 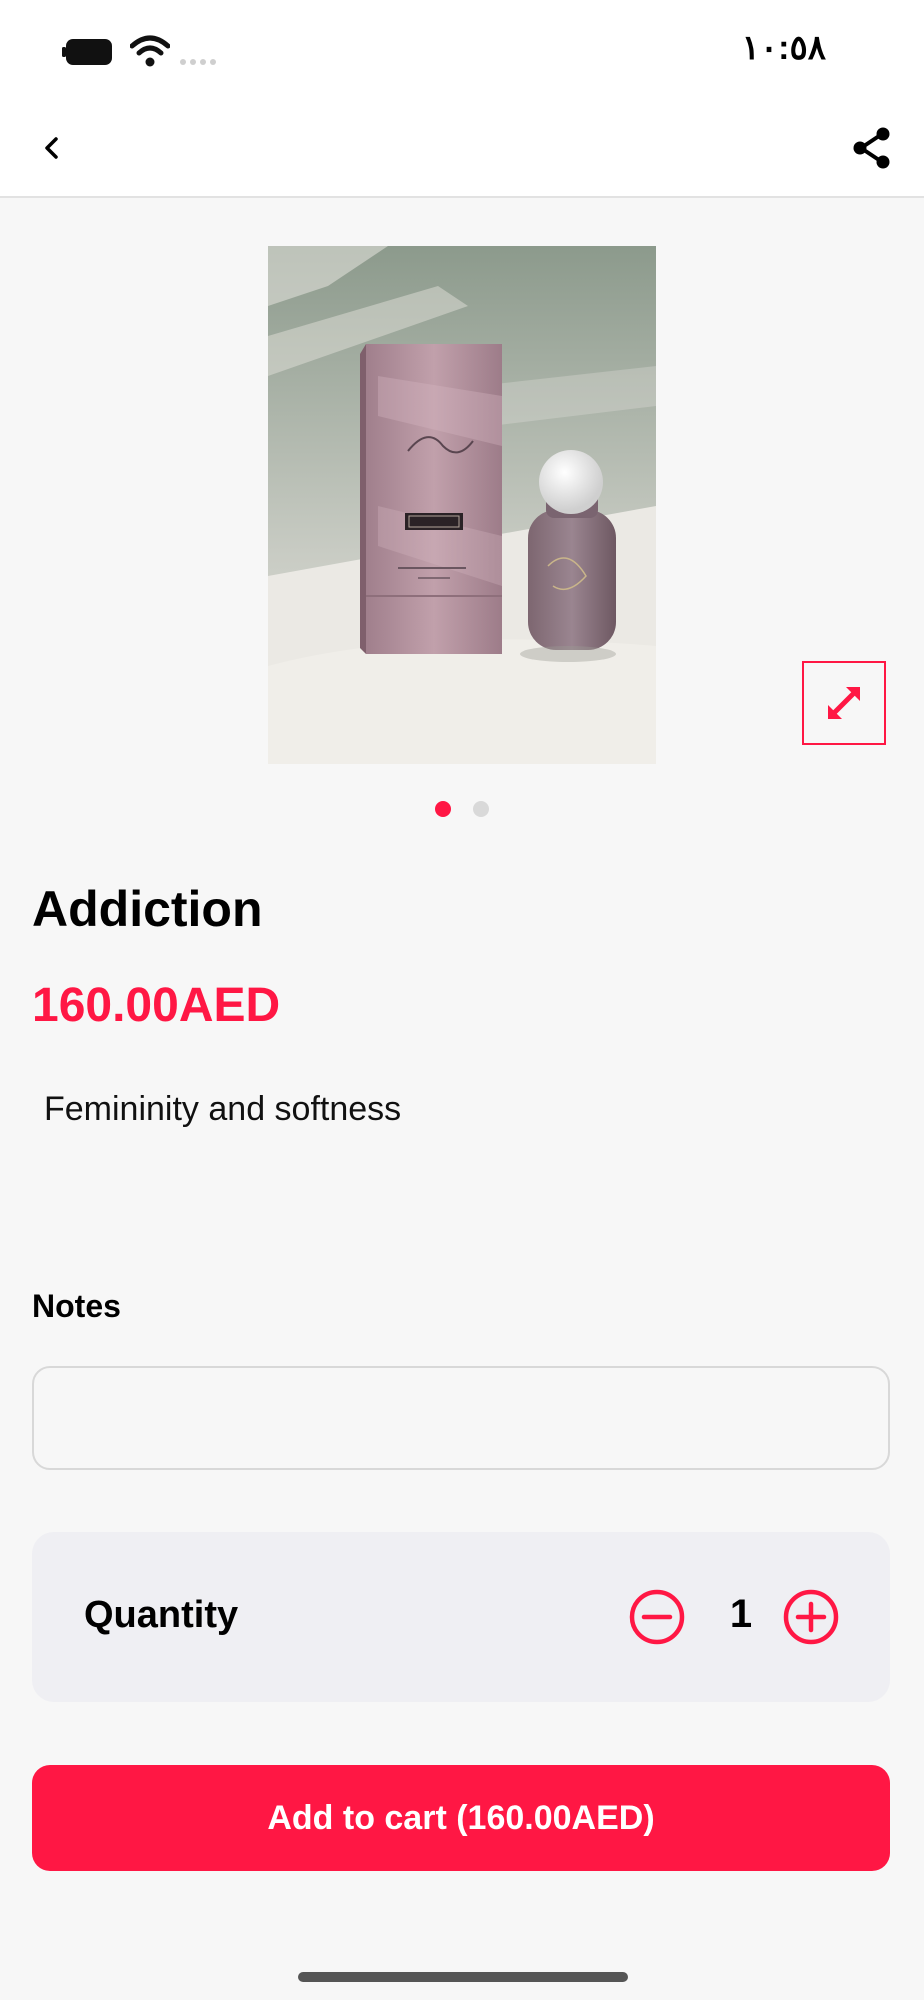 I want to click on status-time: ١٠:٥٨, so click(x=783, y=48).